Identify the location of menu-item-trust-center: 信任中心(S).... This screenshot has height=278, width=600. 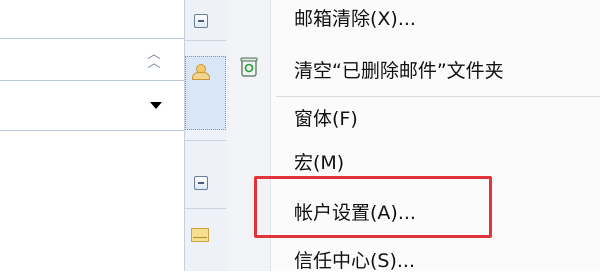
(354, 261).